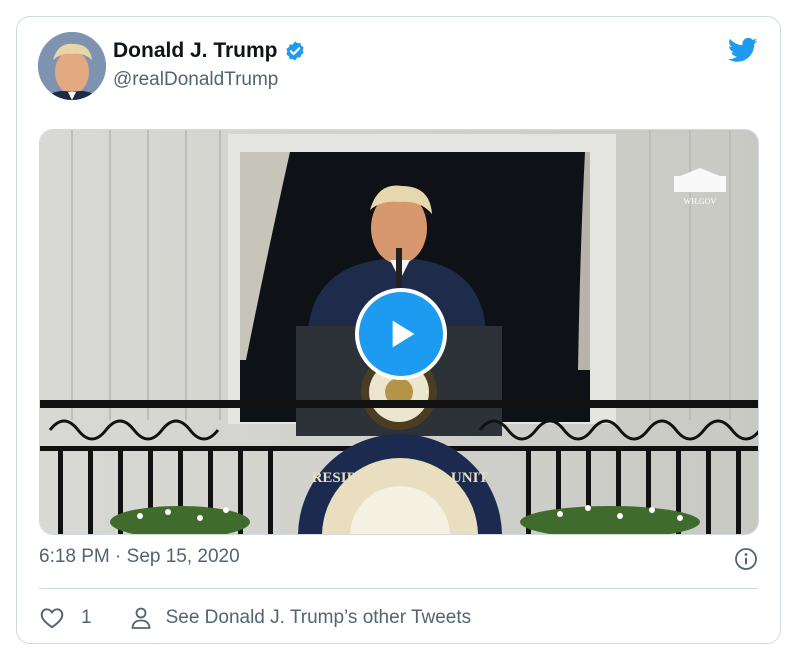  Describe the element at coordinates (139, 557) in the screenshot. I see `tweet-timestamp: 6:18 PM · Sep 15, 2020` at that location.